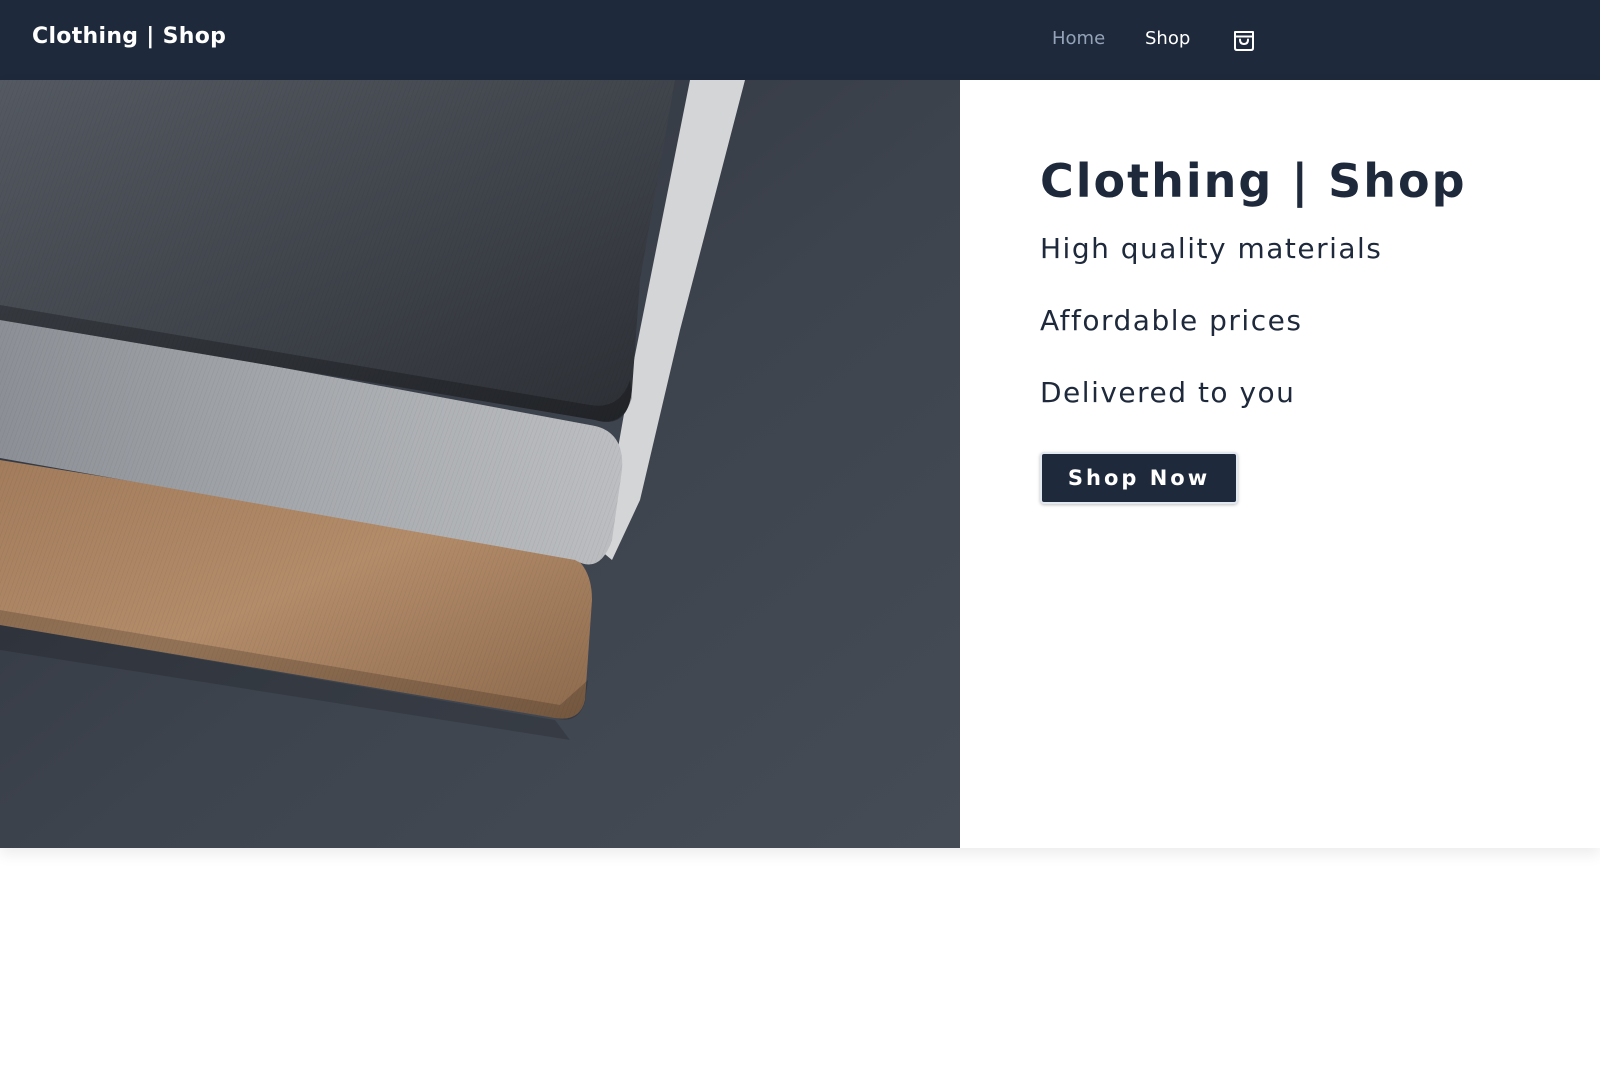 Image resolution: width=1600 pixels, height=1080 pixels. What do you see at coordinates (129, 36) in the screenshot?
I see `brand-logo: Clothing | Shop` at bounding box center [129, 36].